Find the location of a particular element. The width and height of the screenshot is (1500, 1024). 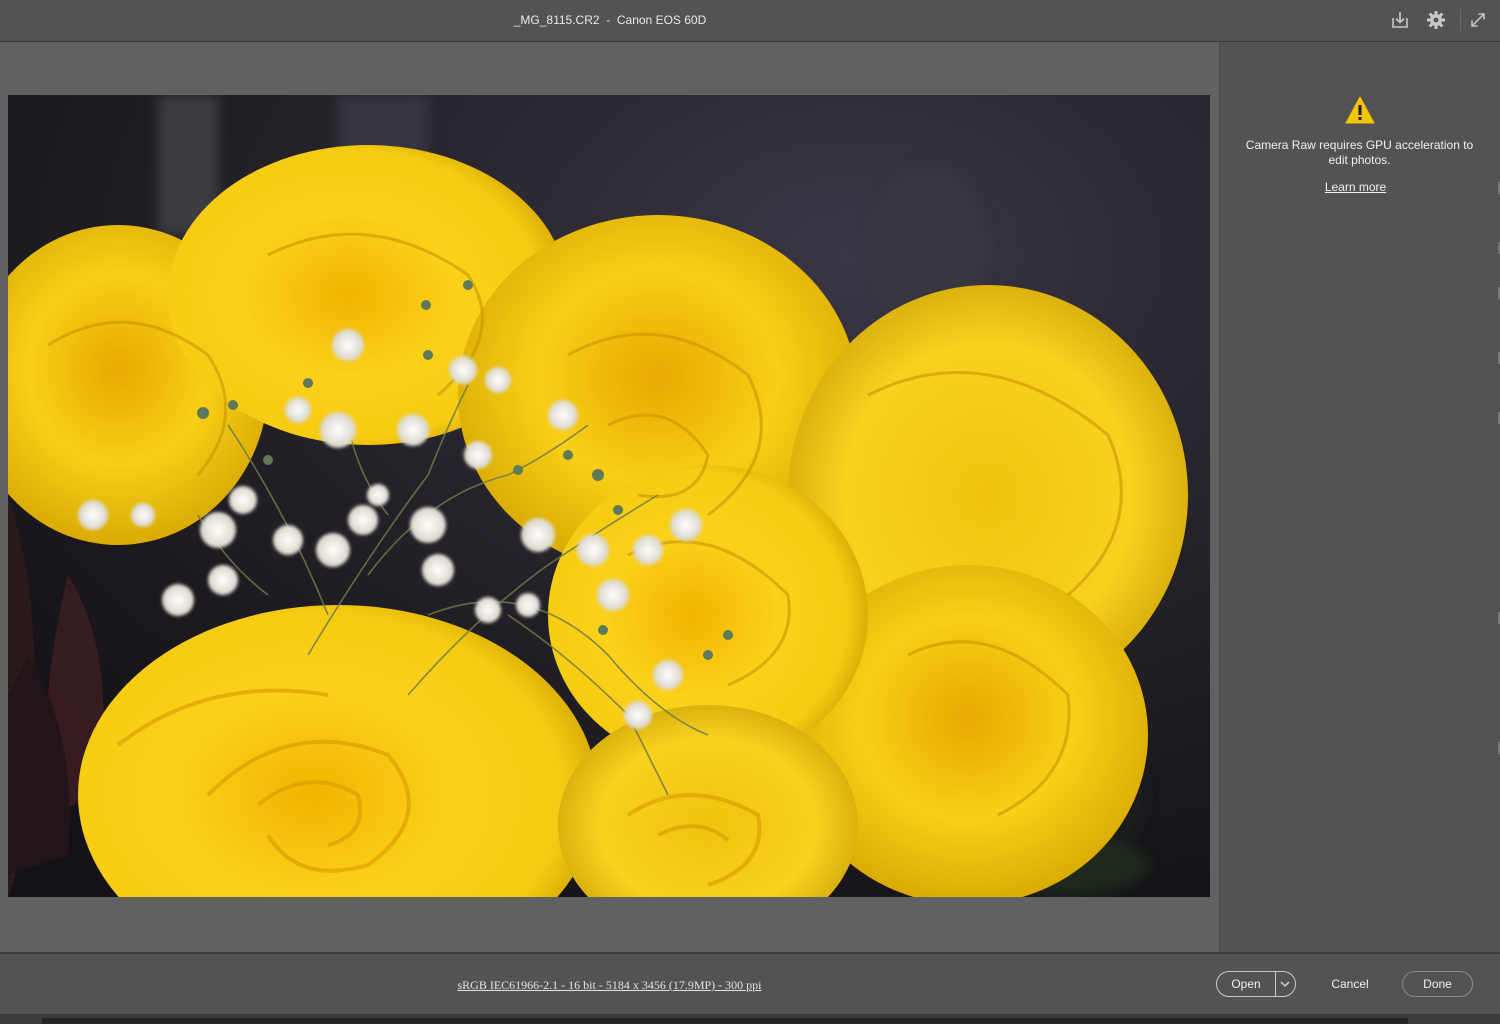

toolbar-divider is located at coordinates (1460, 20).